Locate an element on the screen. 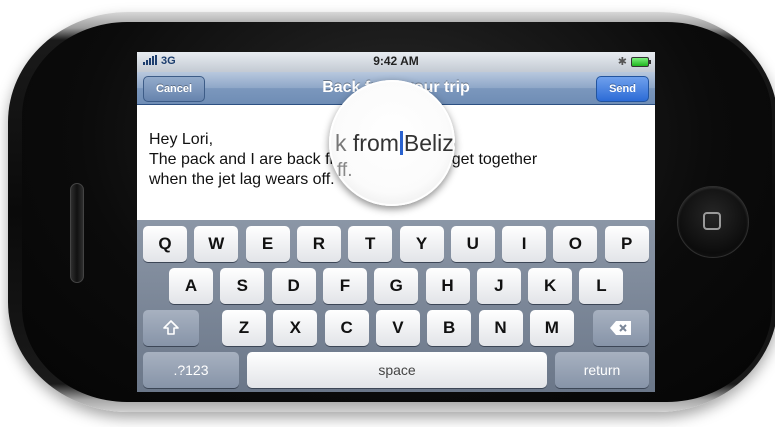 The height and width of the screenshot is (427, 775). key-b: B is located at coordinates (449, 328).